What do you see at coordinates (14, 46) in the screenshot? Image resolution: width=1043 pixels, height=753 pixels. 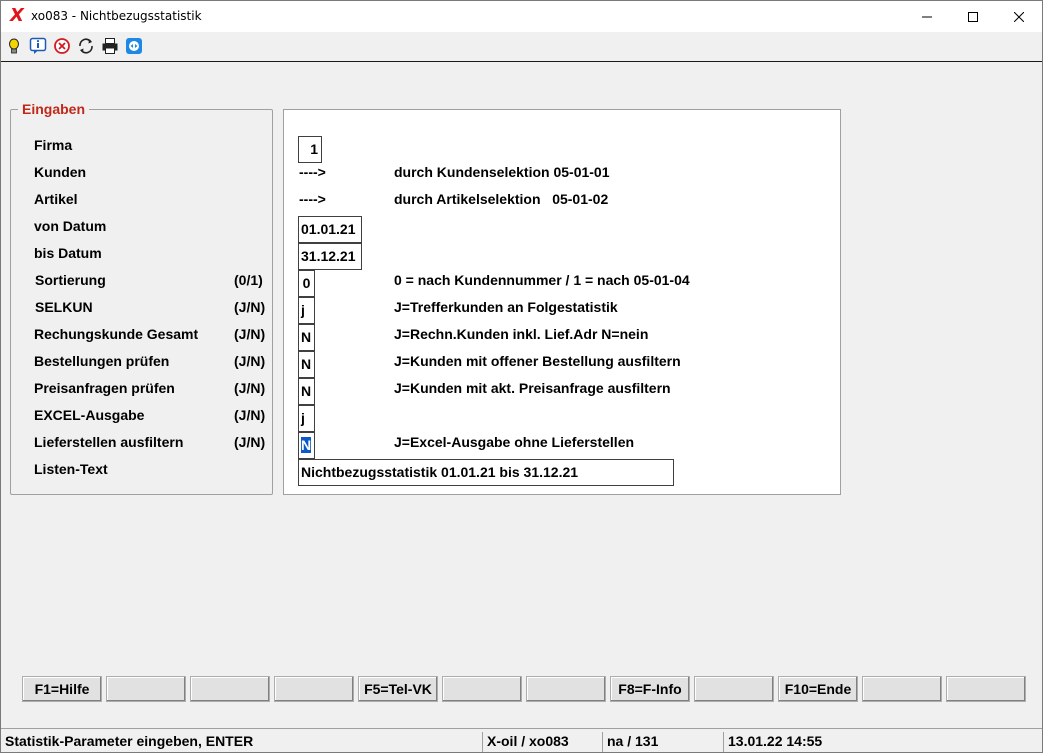 I see `lightbulb-icon` at bounding box center [14, 46].